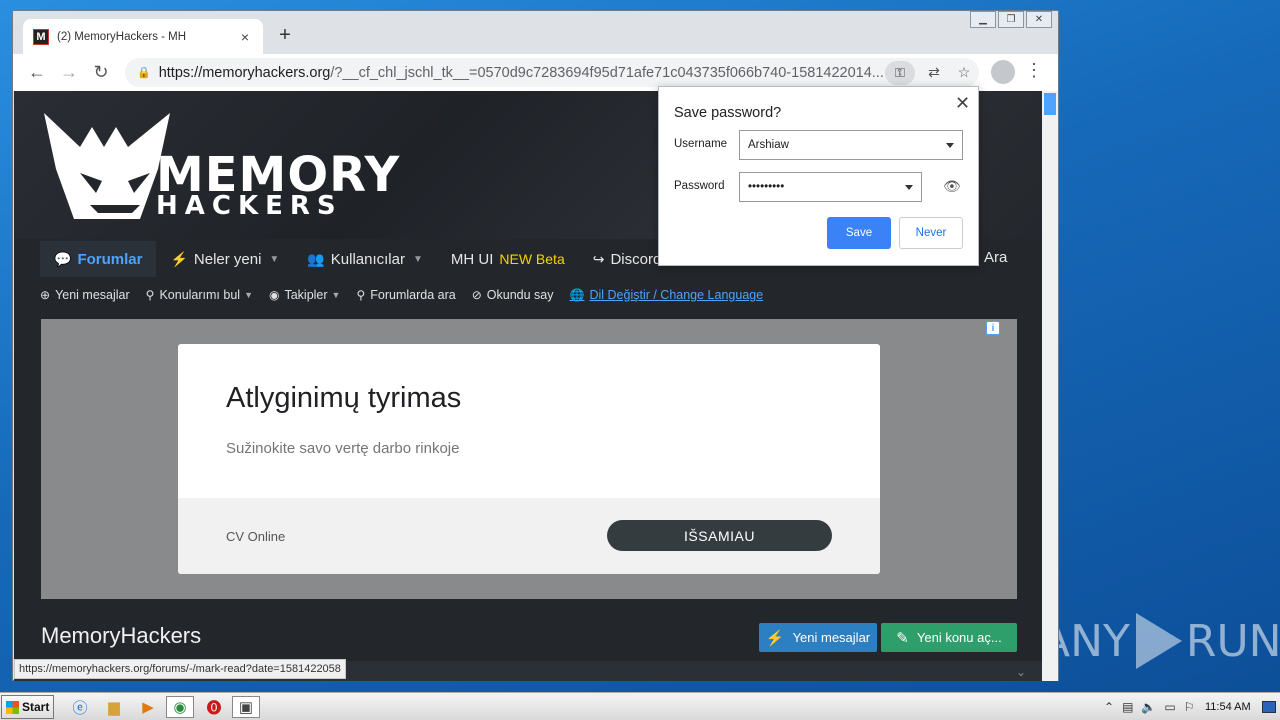 The width and height of the screenshot is (1280, 720). Describe the element at coordinates (964, 72) in the screenshot. I see `star-icon: ☆` at that location.